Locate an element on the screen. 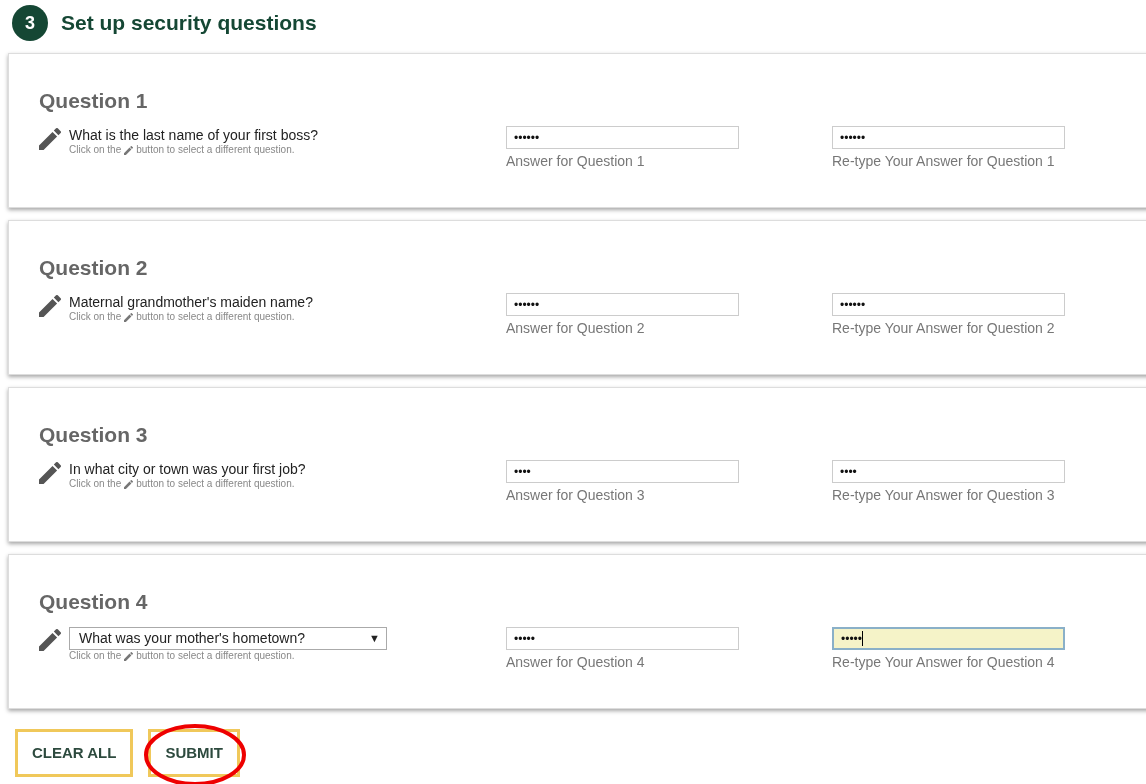 The height and width of the screenshot is (784, 1146). question-dropdown: What was your mother's hometown? ▼ is located at coordinates (228, 638).